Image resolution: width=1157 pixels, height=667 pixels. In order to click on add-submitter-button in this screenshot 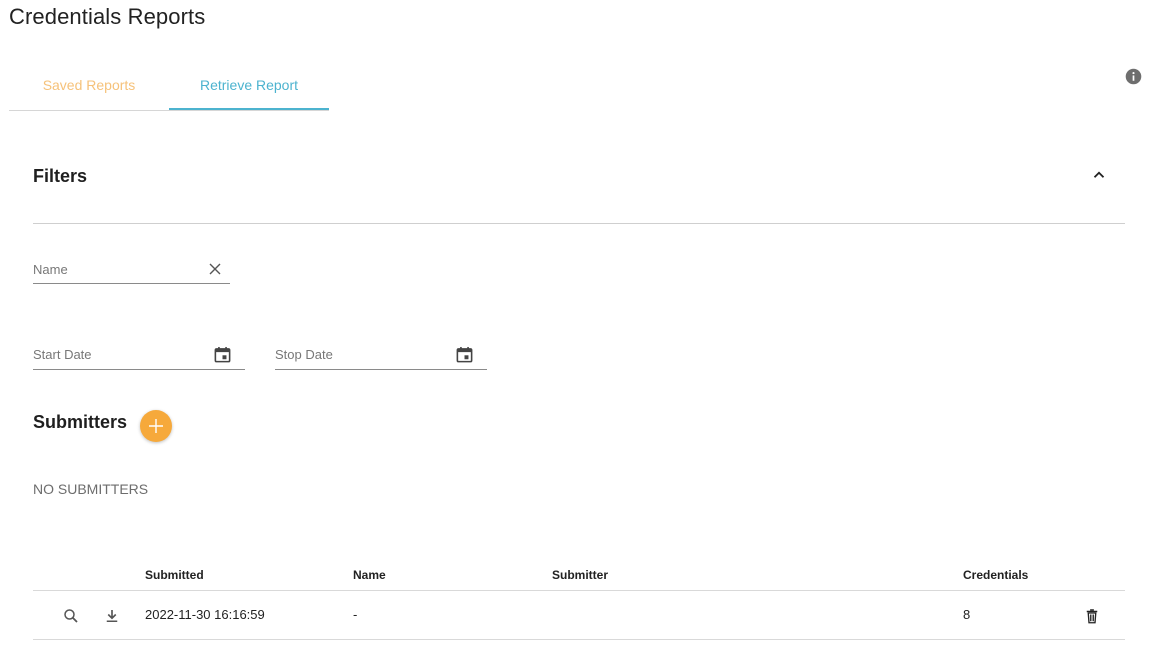, I will do `click(156, 426)`.